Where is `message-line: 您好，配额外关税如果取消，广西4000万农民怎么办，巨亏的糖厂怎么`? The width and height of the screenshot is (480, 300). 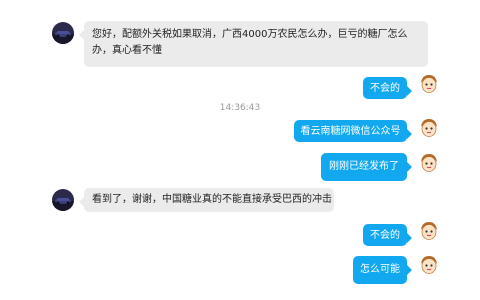 message-line: 您好，配额外关税如果取消，广西4000万农民怎么办，巨亏的糖厂怎么 is located at coordinates (250, 34).